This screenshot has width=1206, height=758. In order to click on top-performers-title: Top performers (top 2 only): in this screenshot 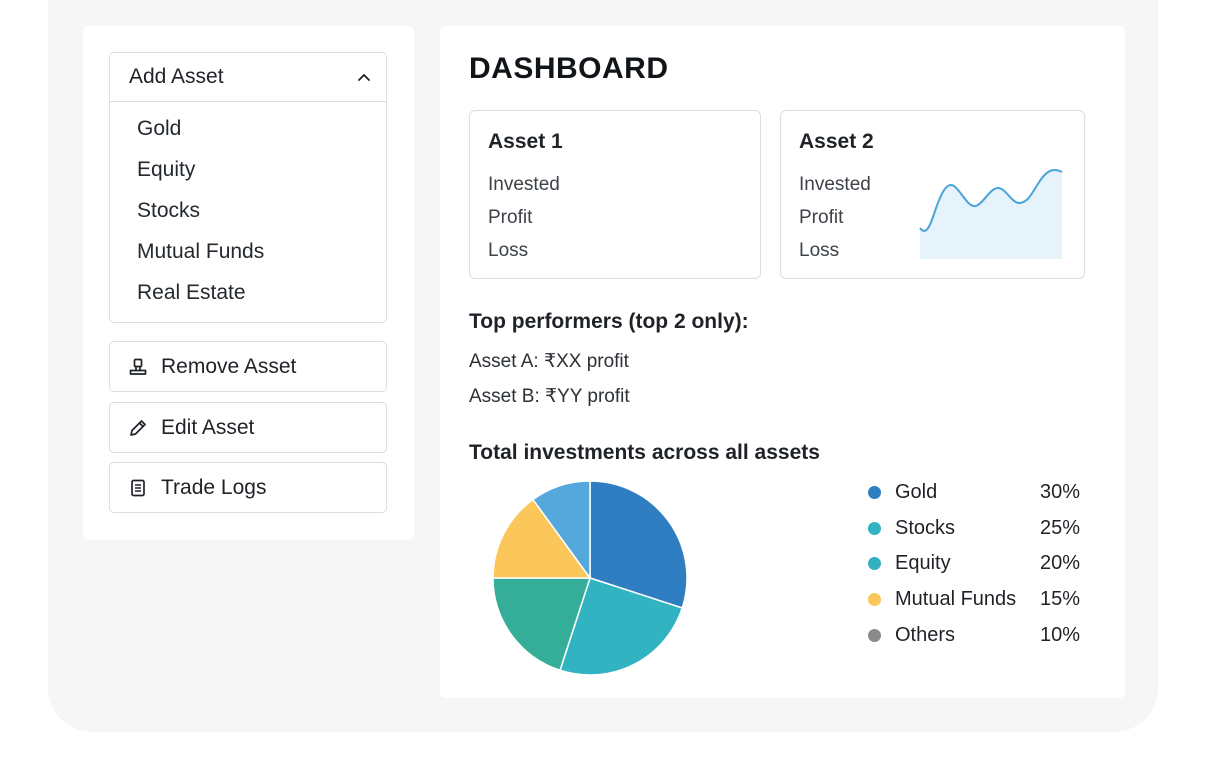, I will do `click(609, 321)`.